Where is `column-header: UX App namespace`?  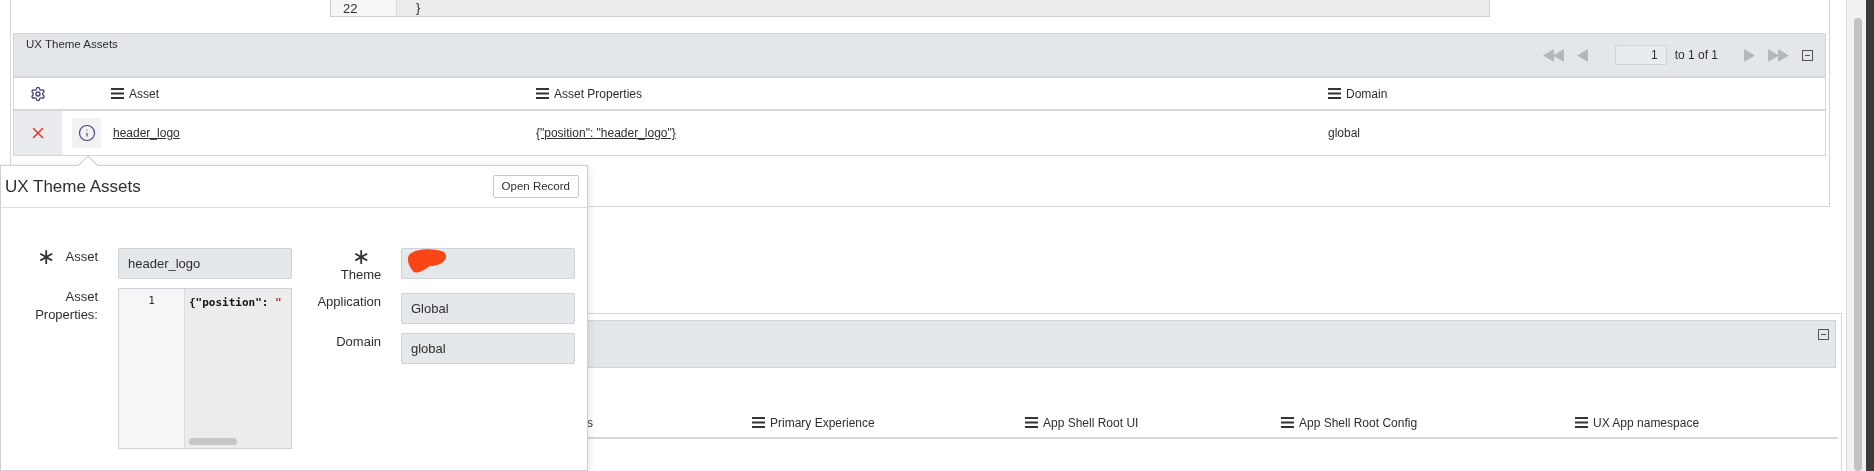
column-header: UX App namespace is located at coordinates (1646, 422).